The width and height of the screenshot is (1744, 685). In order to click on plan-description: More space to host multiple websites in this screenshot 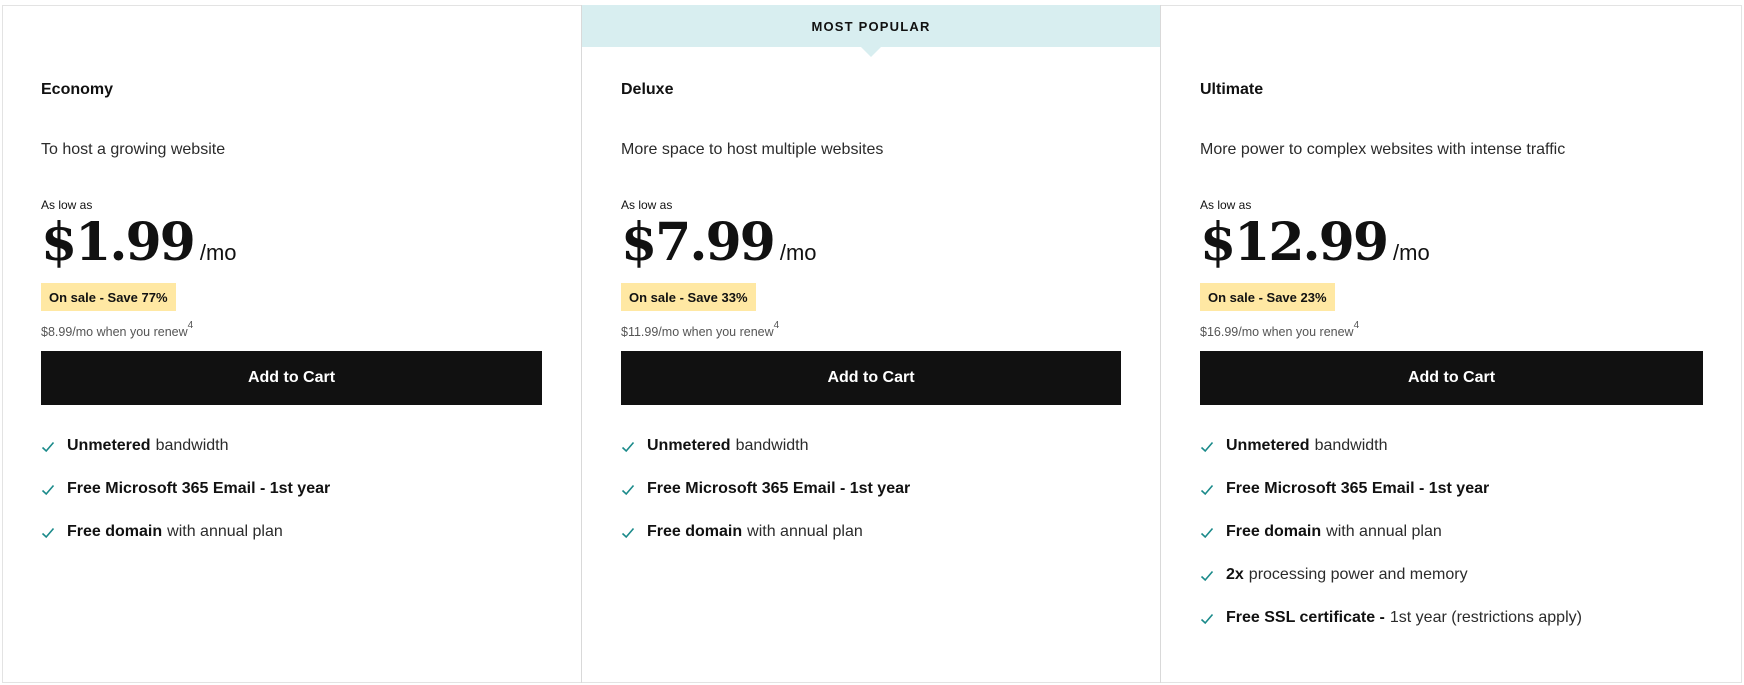, I will do `click(752, 149)`.